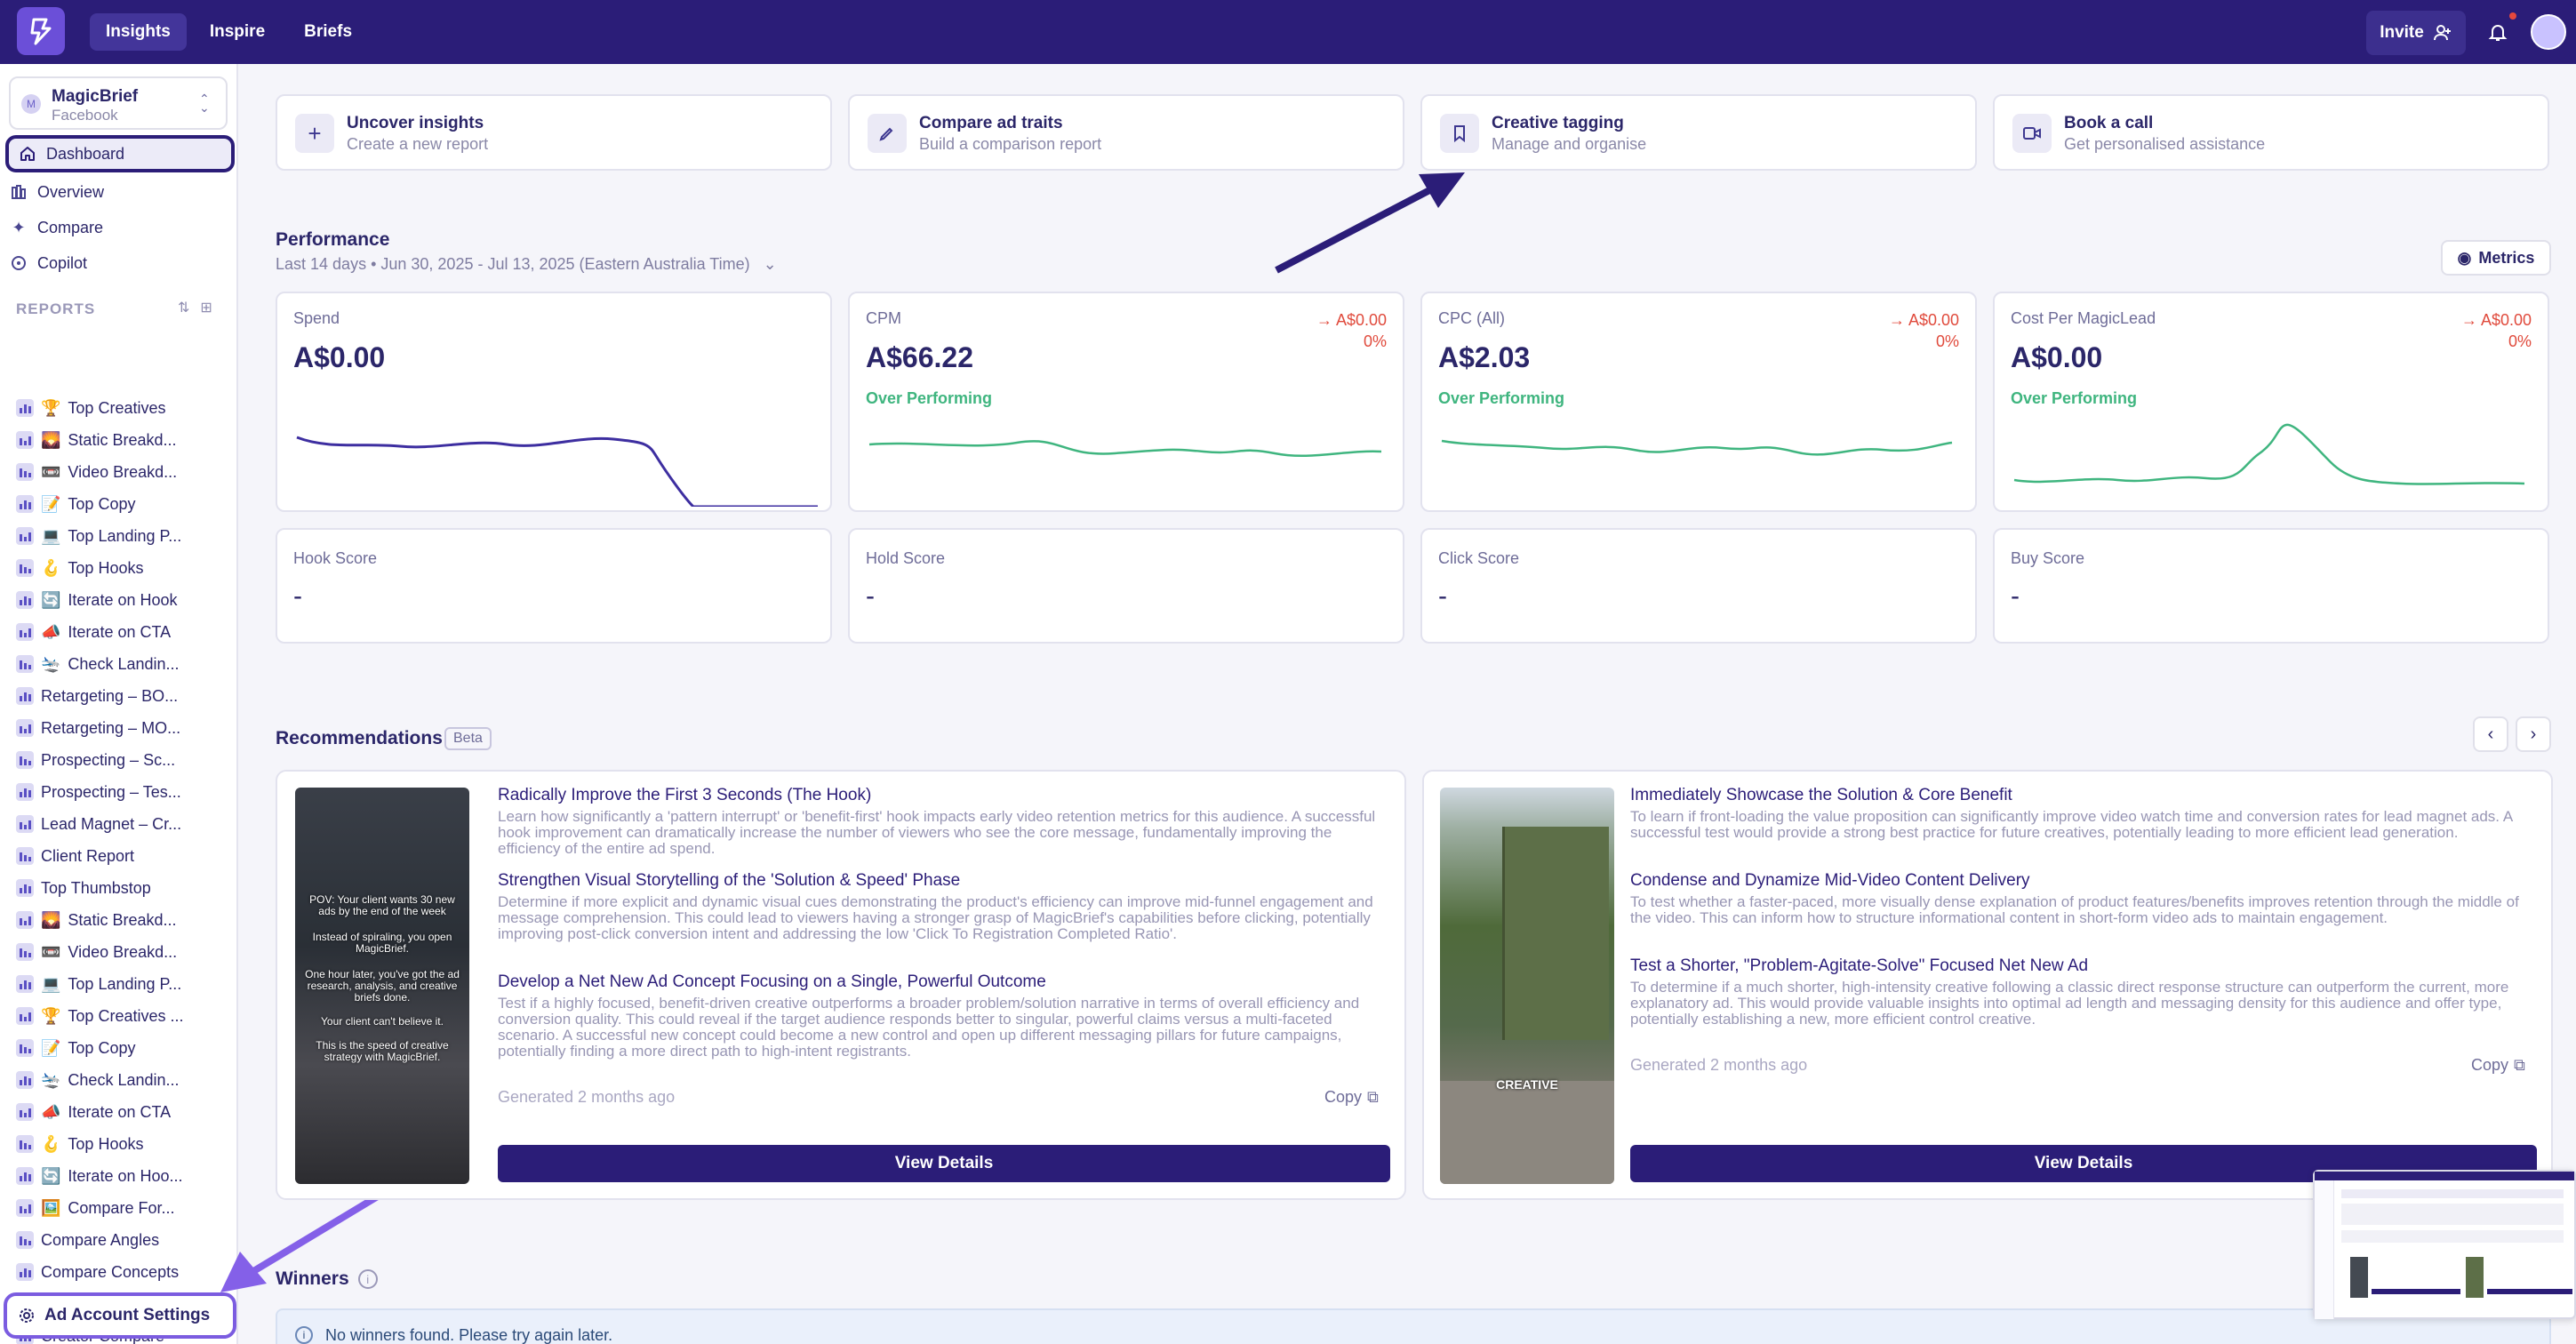 This screenshot has width=2576, height=1344. I want to click on metric-label: CPM, so click(883, 318).